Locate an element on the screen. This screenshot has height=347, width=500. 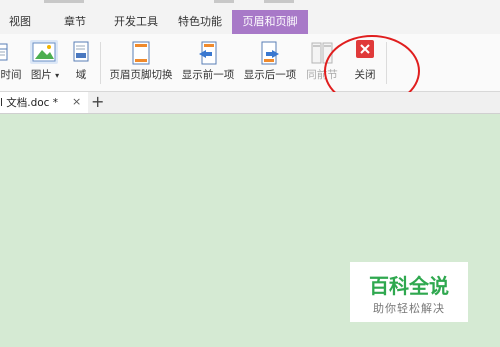
show-previous-button: 显示前一项 is located at coordinates (208, 63).